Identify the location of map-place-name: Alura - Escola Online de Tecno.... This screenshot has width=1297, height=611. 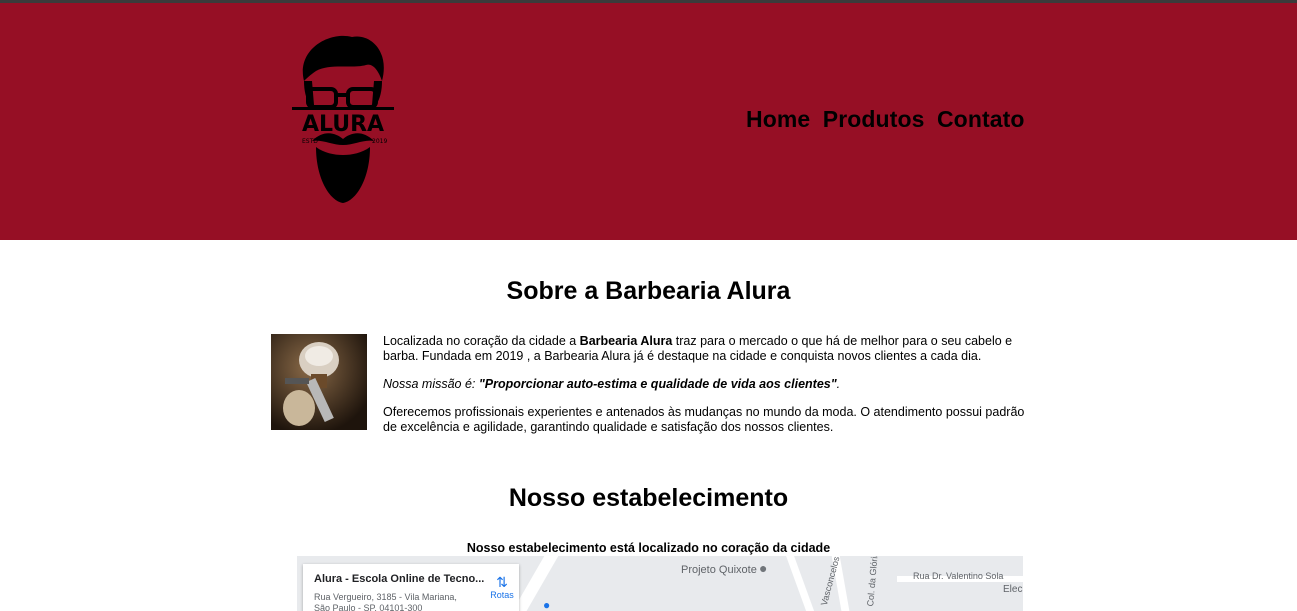
(399, 579).